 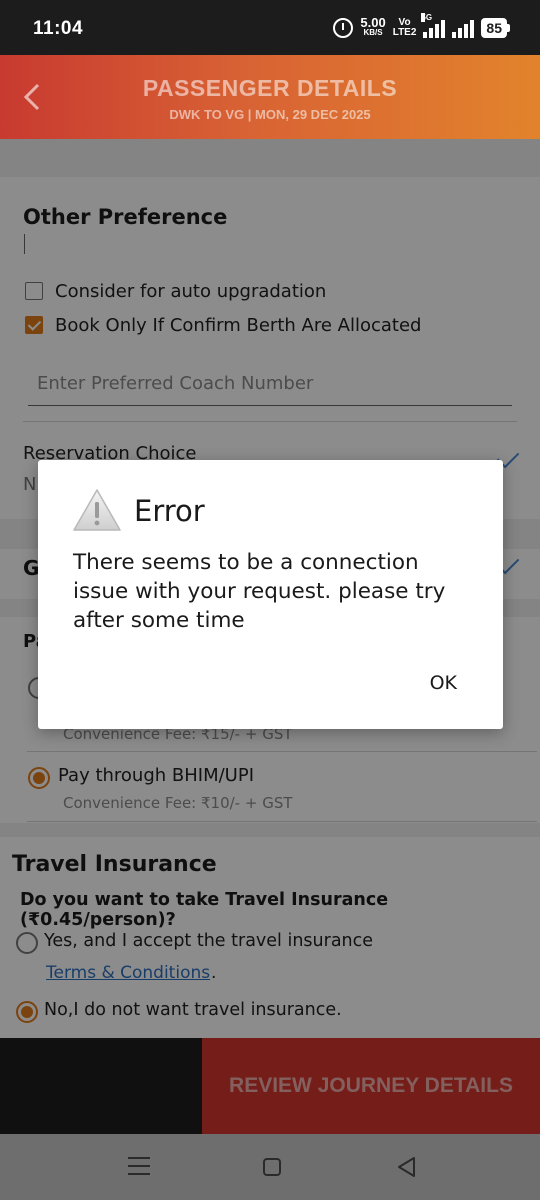 What do you see at coordinates (343, 28) in the screenshot?
I see `alarm-icon` at bounding box center [343, 28].